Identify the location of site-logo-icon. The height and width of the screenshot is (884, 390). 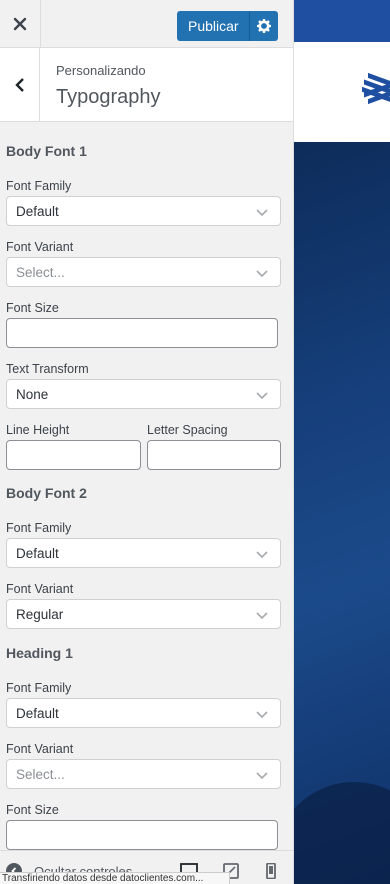
(376, 88).